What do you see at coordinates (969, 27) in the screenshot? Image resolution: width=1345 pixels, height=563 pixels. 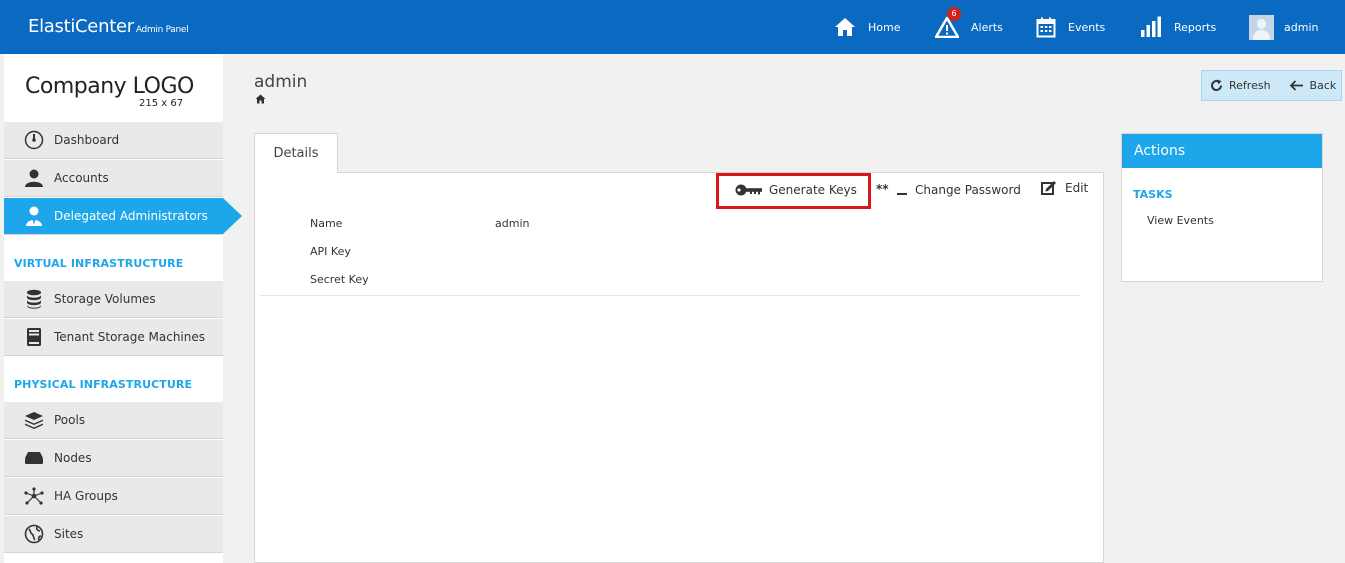 I see `nav-alerts: 6 Alerts` at bounding box center [969, 27].